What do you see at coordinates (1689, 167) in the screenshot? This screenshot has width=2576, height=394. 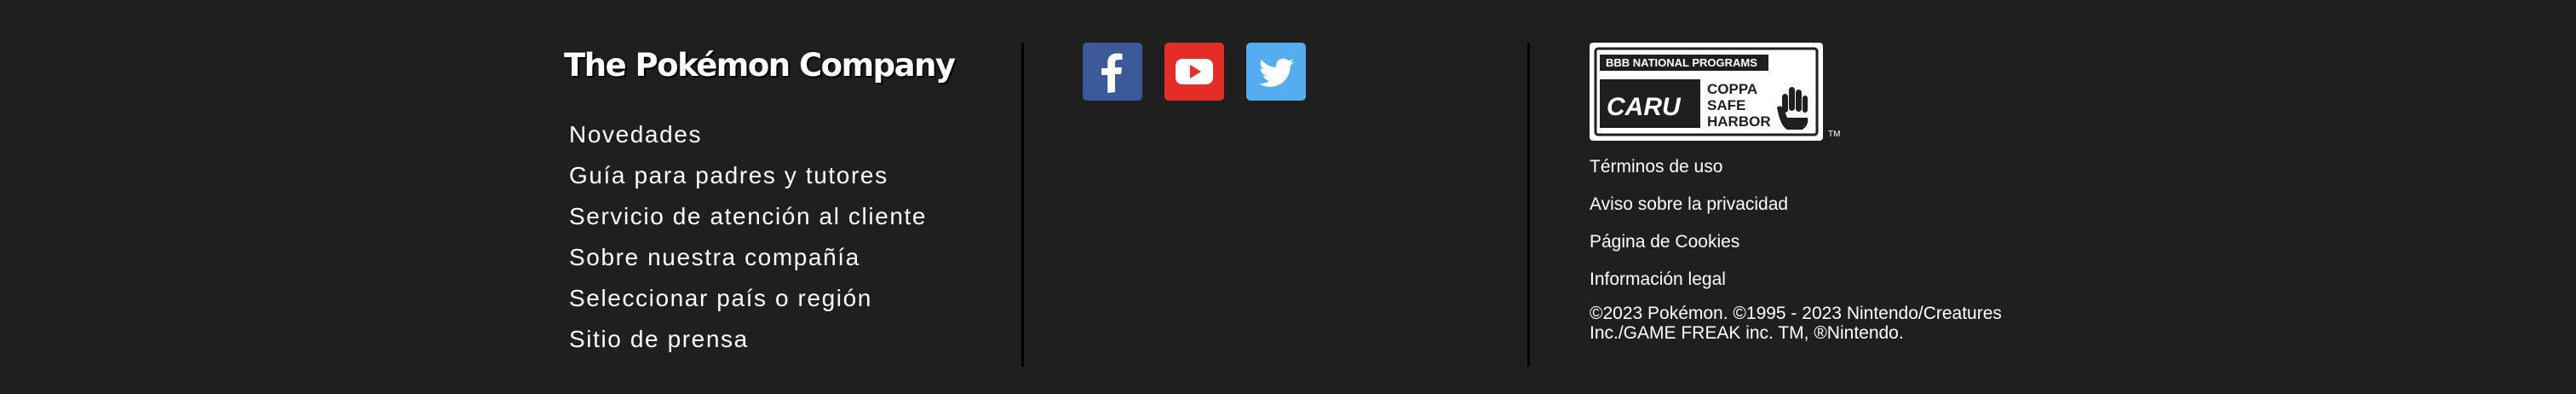 I see `terms-of-use-link: Términos de uso` at bounding box center [1689, 167].